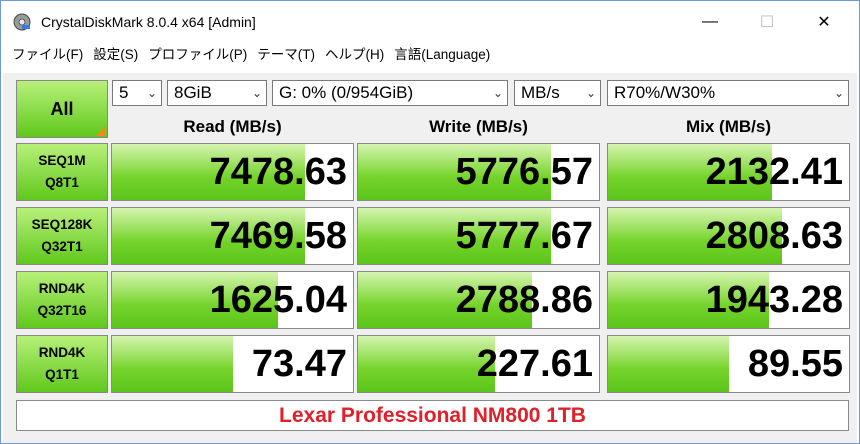  What do you see at coordinates (299, 364) in the screenshot?
I see `result-value: 73.47` at bounding box center [299, 364].